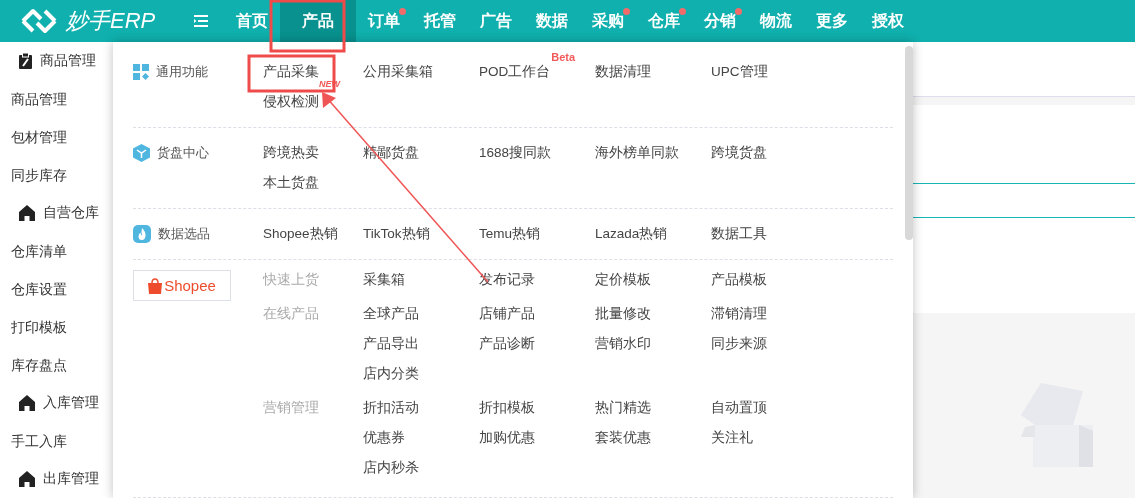  I want to click on sidebar-item: 打印模板, so click(56, 327).